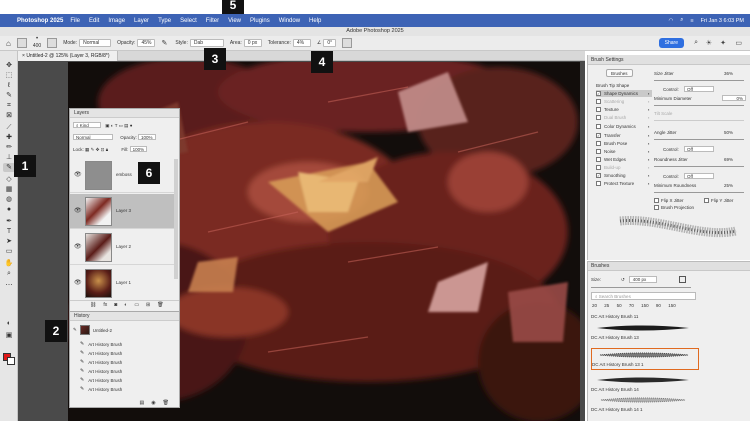 This screenshot has height=421, width=750. Describe the element at coordinates (234, 21) in the screenshot. I see `menu-view: View` at that location.